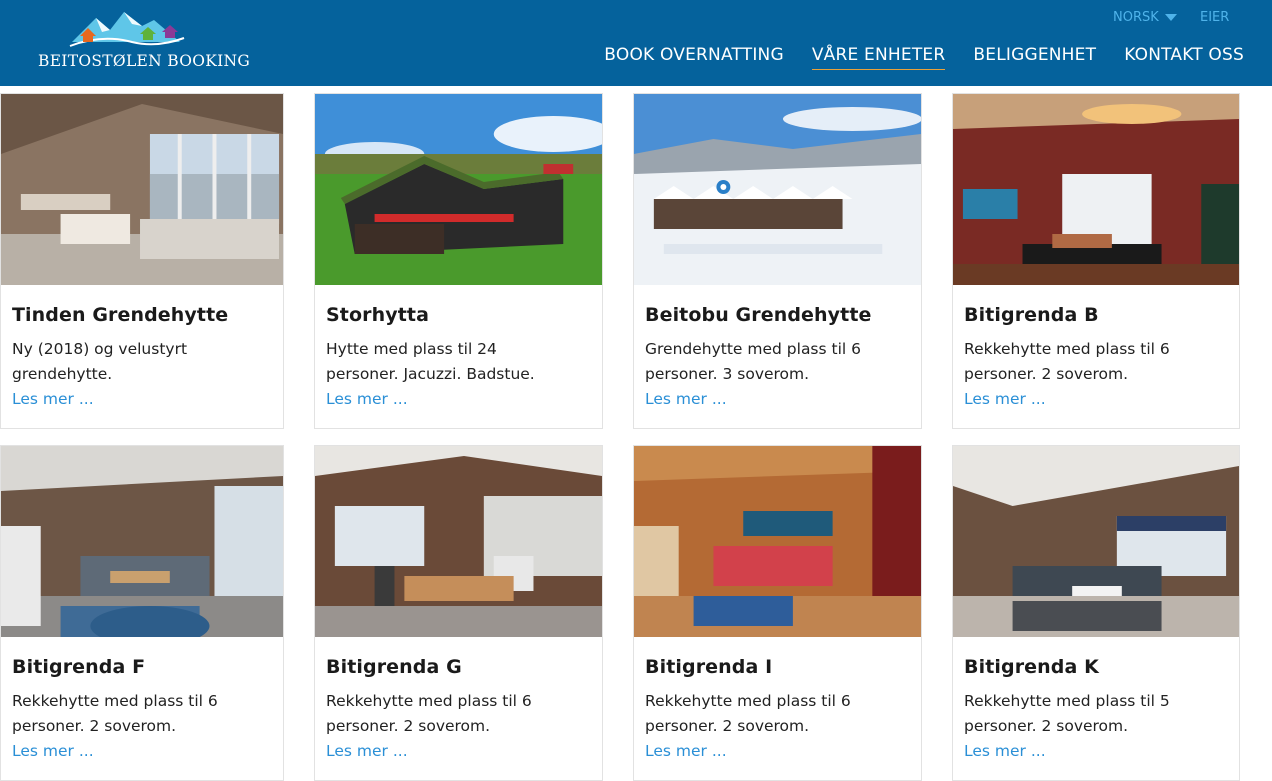 This screenshot has height=781, width=1272. I want to click on unit-title: Bitigrenda G, so click(394, 667).